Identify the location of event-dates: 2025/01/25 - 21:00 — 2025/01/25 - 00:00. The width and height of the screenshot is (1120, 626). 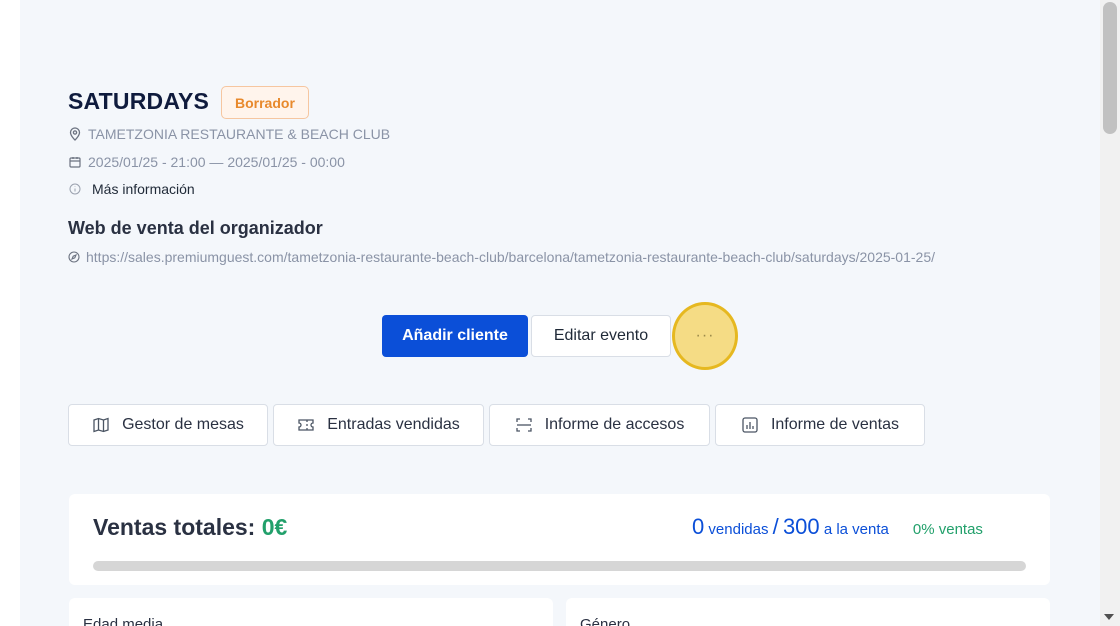
(216, 162).